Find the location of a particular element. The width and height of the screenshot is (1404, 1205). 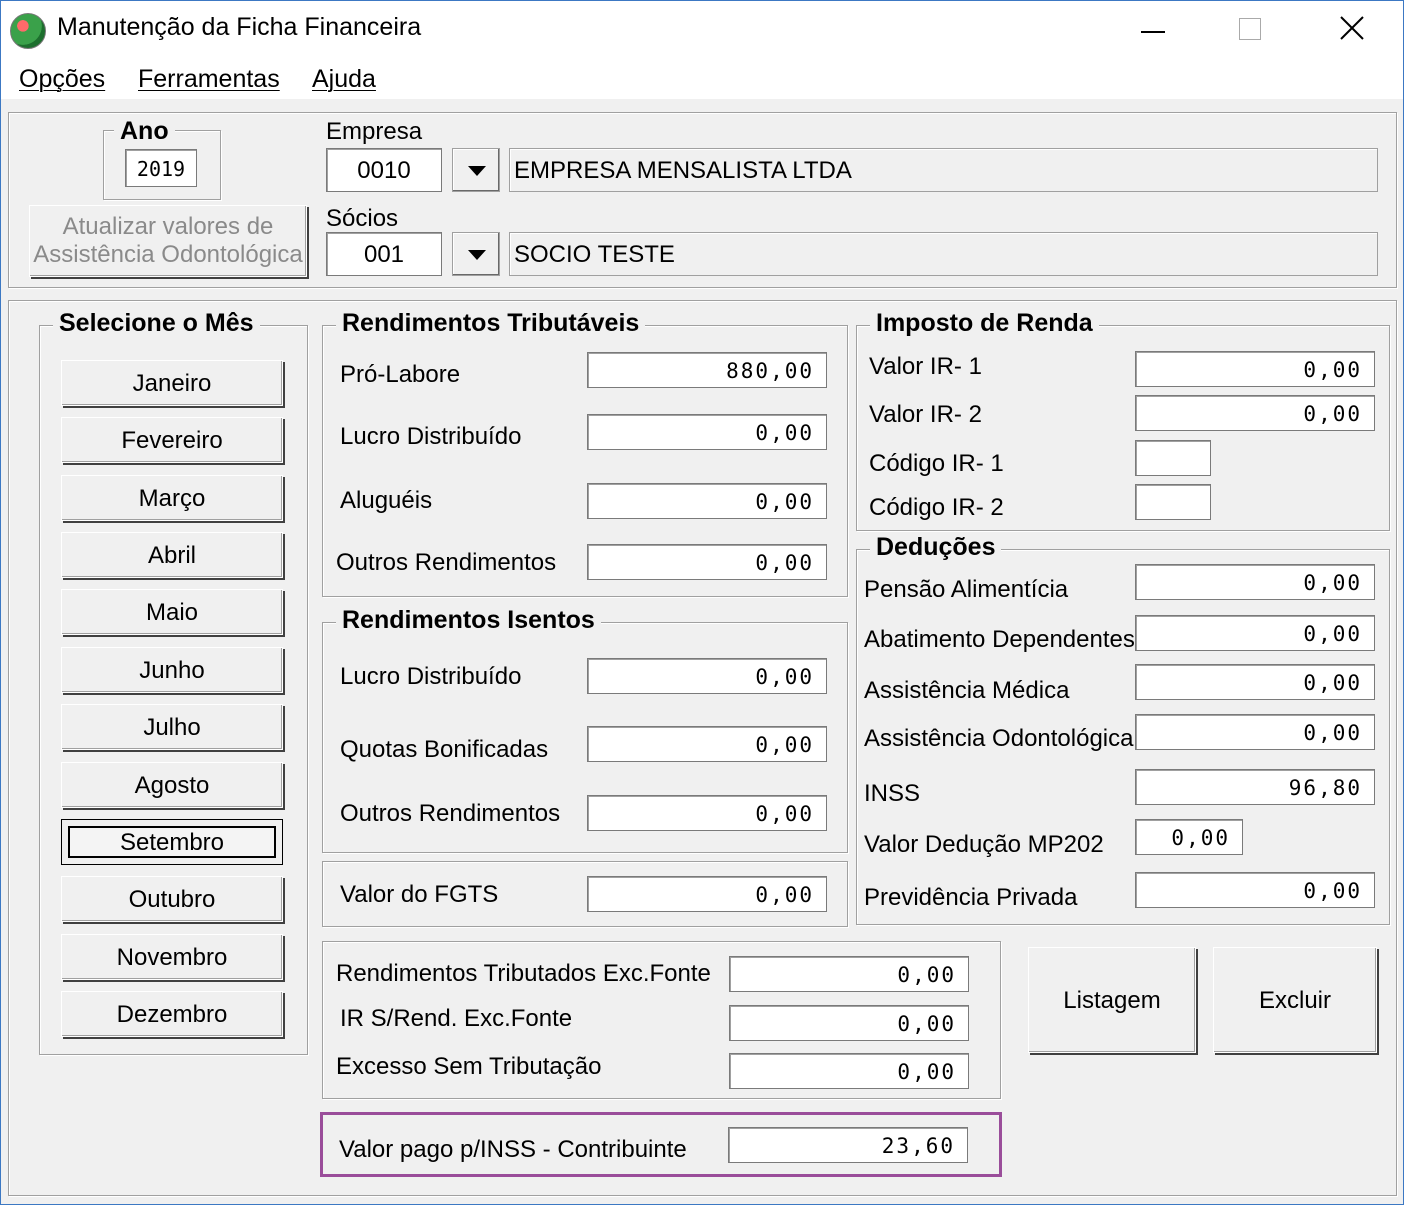

assistencia-medica-label: Assistência Médica is located at coordinates (967, 690).